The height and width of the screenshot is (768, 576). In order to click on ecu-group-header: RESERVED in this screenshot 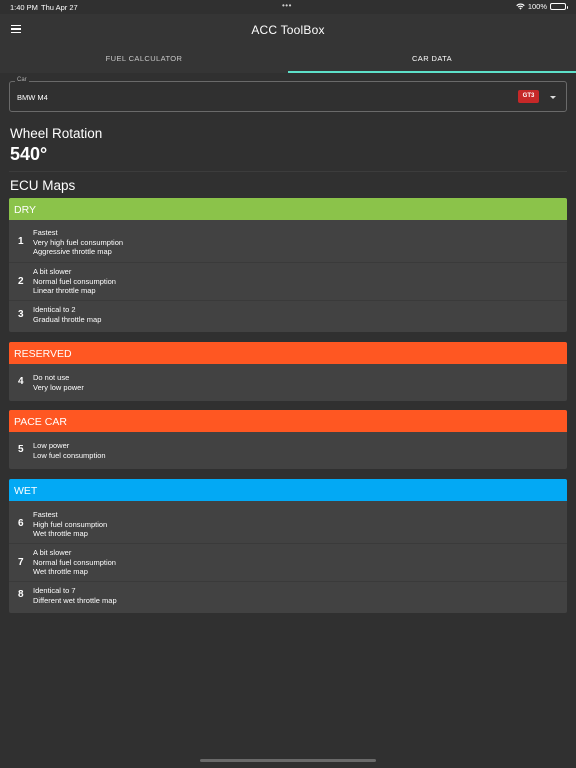, I will do `click(288, 353)`.